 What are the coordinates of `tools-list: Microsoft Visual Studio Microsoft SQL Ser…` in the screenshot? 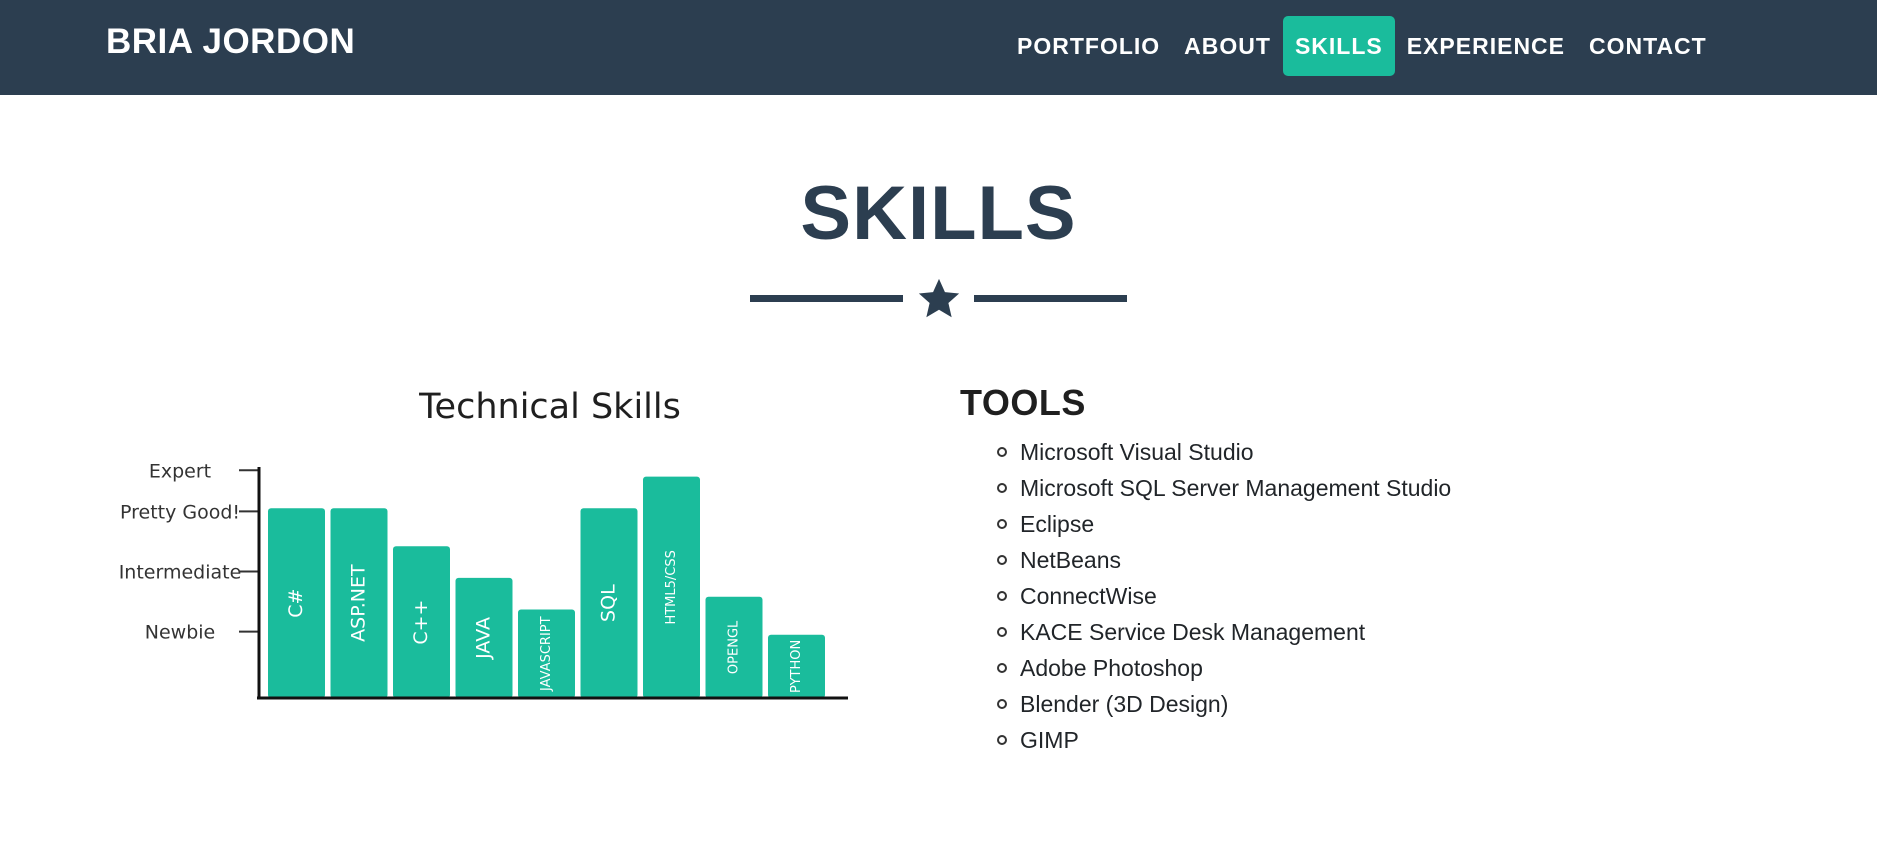 It's located at (1223, 596).